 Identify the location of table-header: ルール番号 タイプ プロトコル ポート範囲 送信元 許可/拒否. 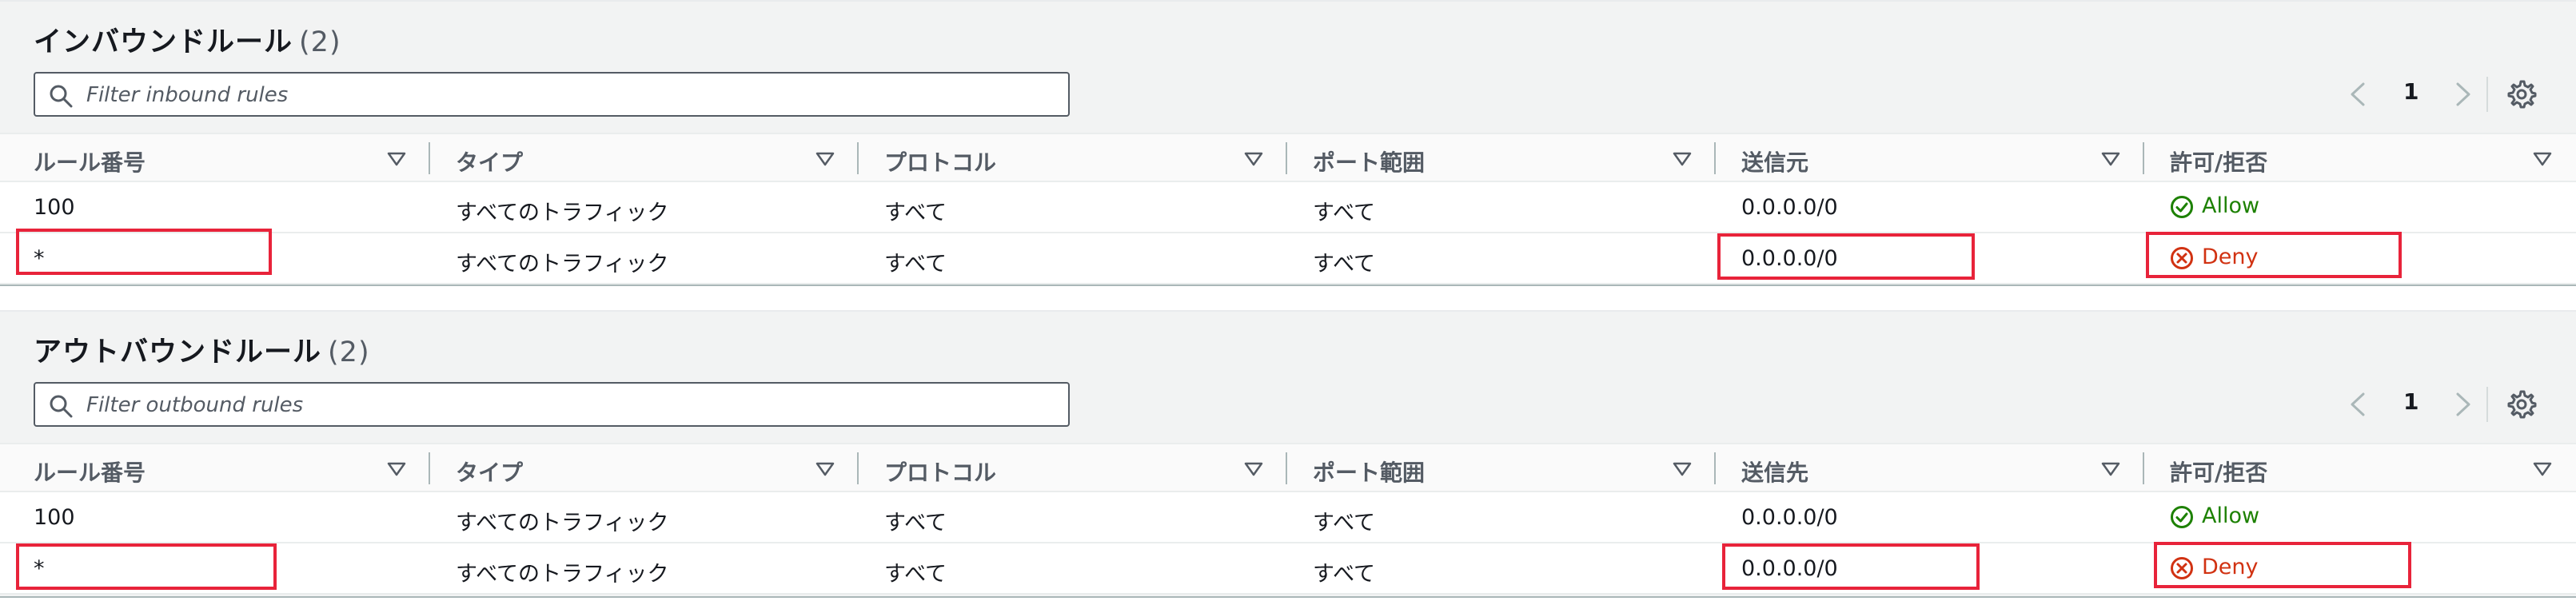
(1288, 157).